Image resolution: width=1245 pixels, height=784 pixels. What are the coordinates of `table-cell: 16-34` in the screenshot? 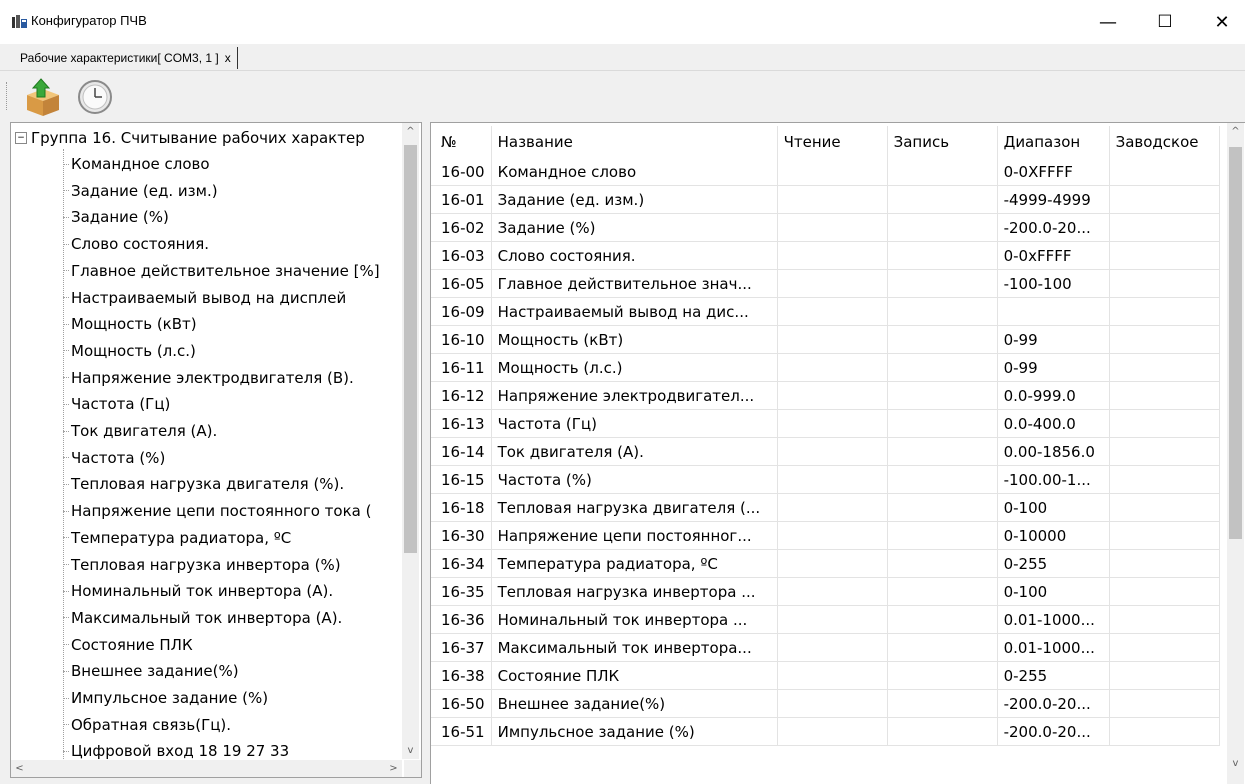 It's located at (461, 563).